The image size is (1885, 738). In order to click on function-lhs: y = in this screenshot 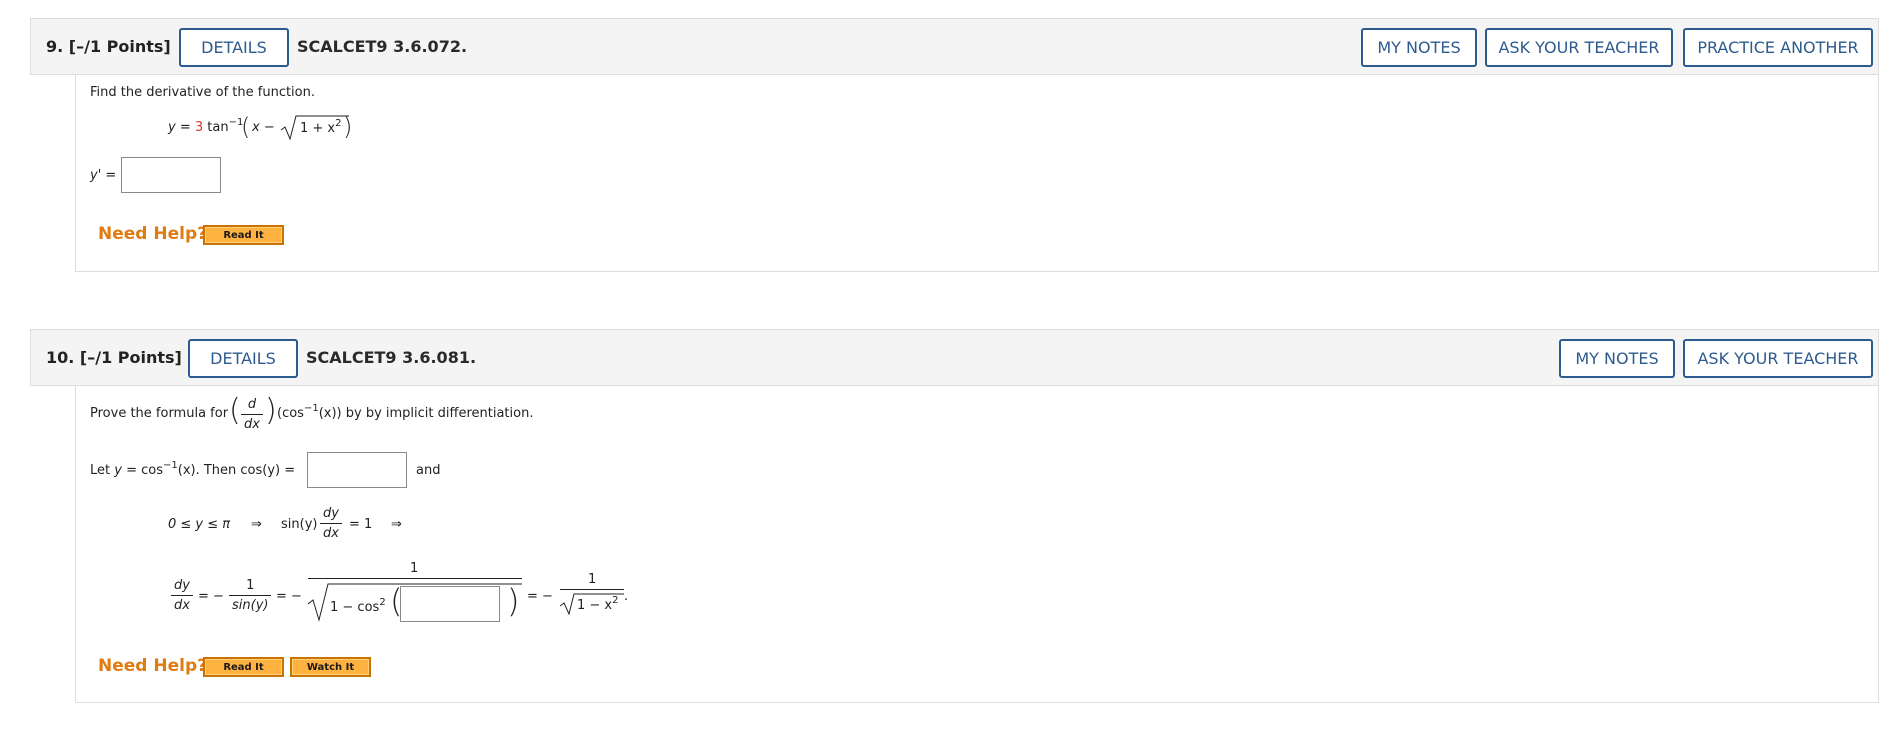, I will do `click(179, 127)`.